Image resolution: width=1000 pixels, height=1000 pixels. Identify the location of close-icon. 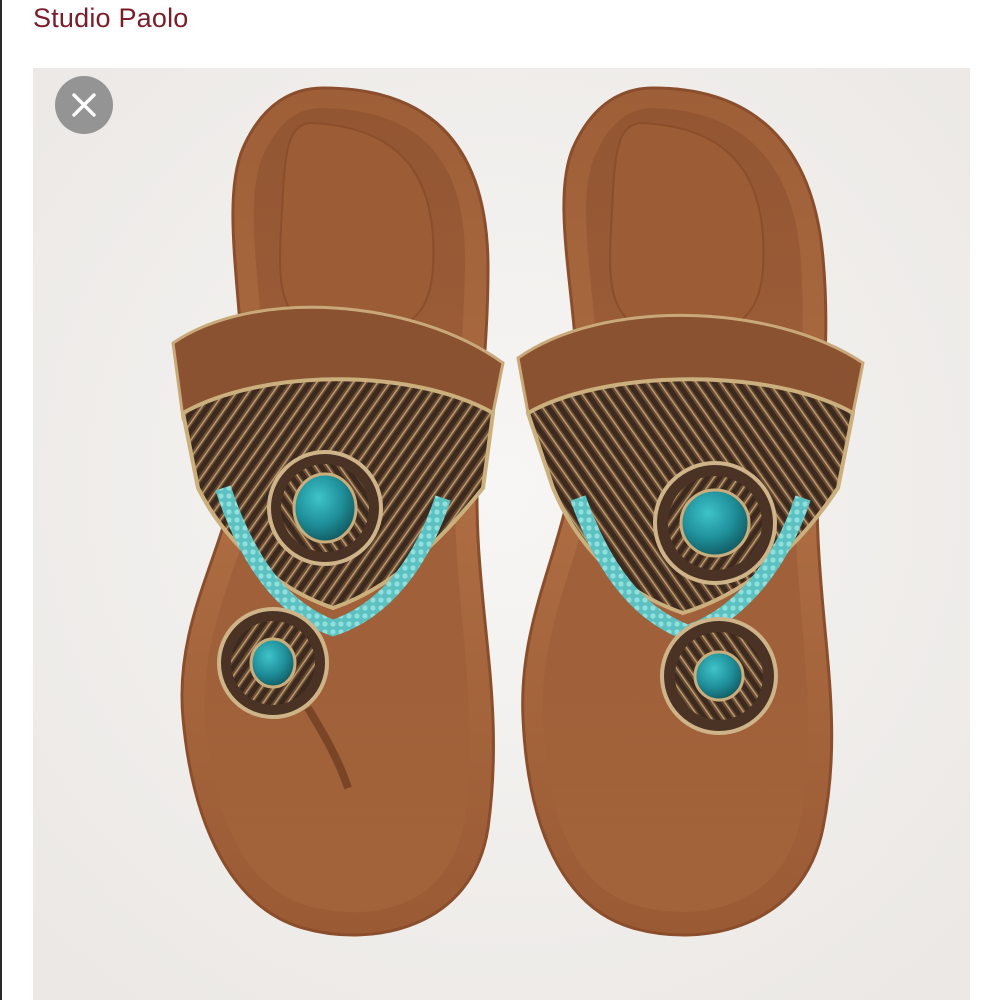
(84, 105).